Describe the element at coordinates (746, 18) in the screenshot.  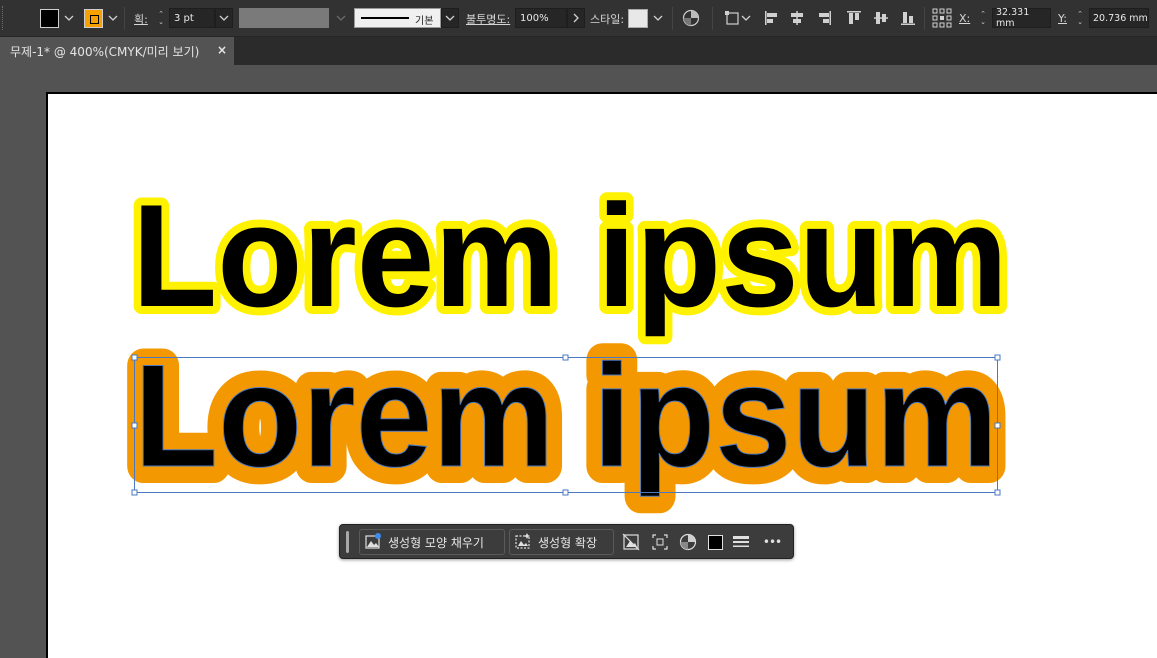
I see `align-to-dropdown-chevron-icon` at that location.